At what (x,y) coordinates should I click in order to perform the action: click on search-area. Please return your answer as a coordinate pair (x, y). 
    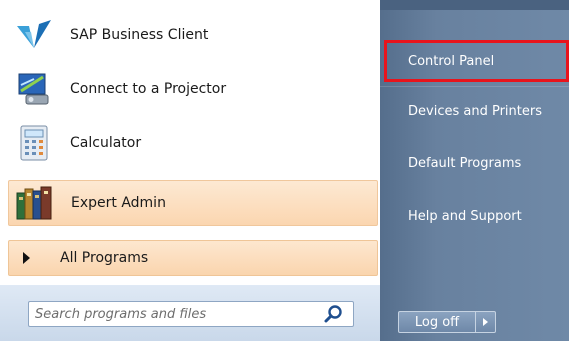
    Looking at the image, I should click on (190, 313).